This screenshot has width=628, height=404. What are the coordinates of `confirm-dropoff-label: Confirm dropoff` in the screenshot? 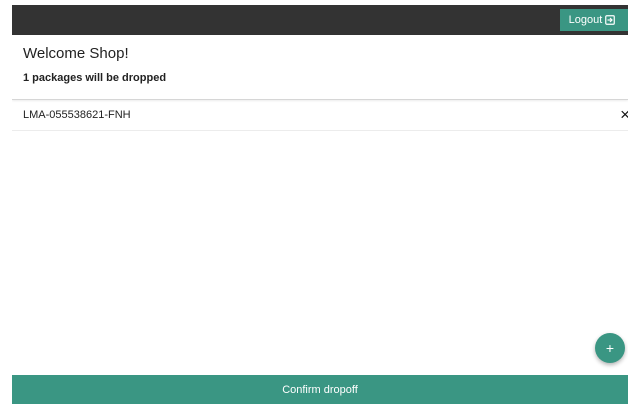 It's located at (320, 389).